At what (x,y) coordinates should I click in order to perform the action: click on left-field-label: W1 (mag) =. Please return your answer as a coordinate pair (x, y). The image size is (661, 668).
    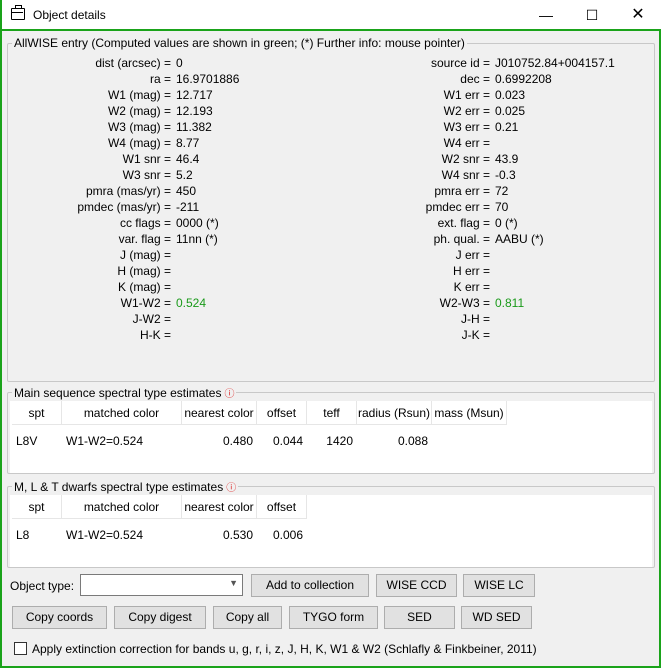
    Looking at the image, I should click on (139, 95).